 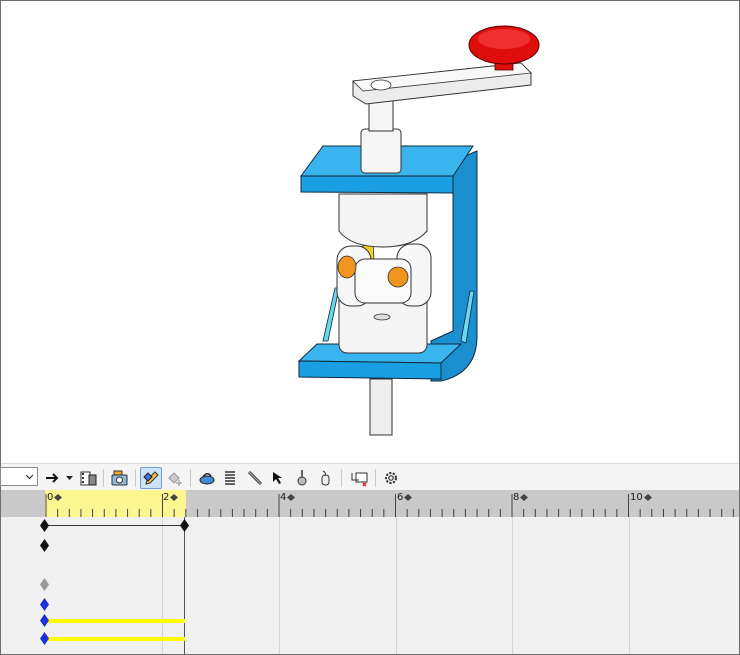 I want to click on ruler-label-0: 0, so click(x=55, y=497).